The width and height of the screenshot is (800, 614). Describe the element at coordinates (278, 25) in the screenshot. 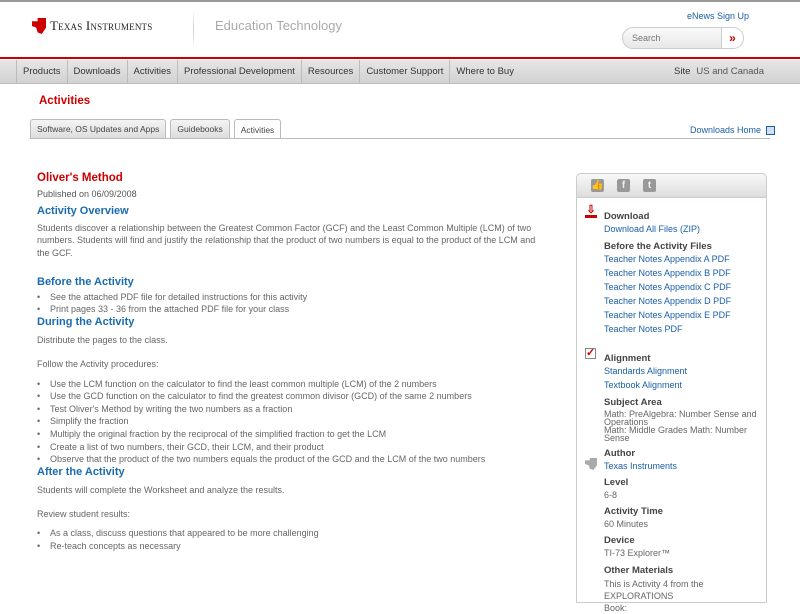

I see `section-title: Education Technology` at that location.